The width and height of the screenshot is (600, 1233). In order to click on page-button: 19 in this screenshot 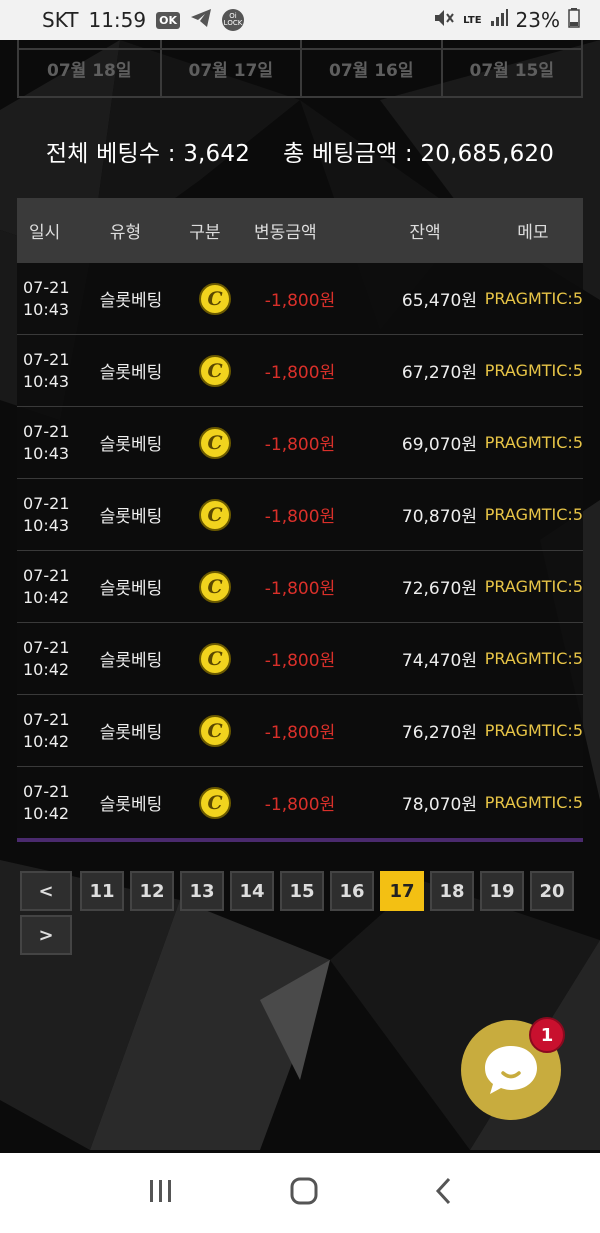, I will do `click(502, 891)`.